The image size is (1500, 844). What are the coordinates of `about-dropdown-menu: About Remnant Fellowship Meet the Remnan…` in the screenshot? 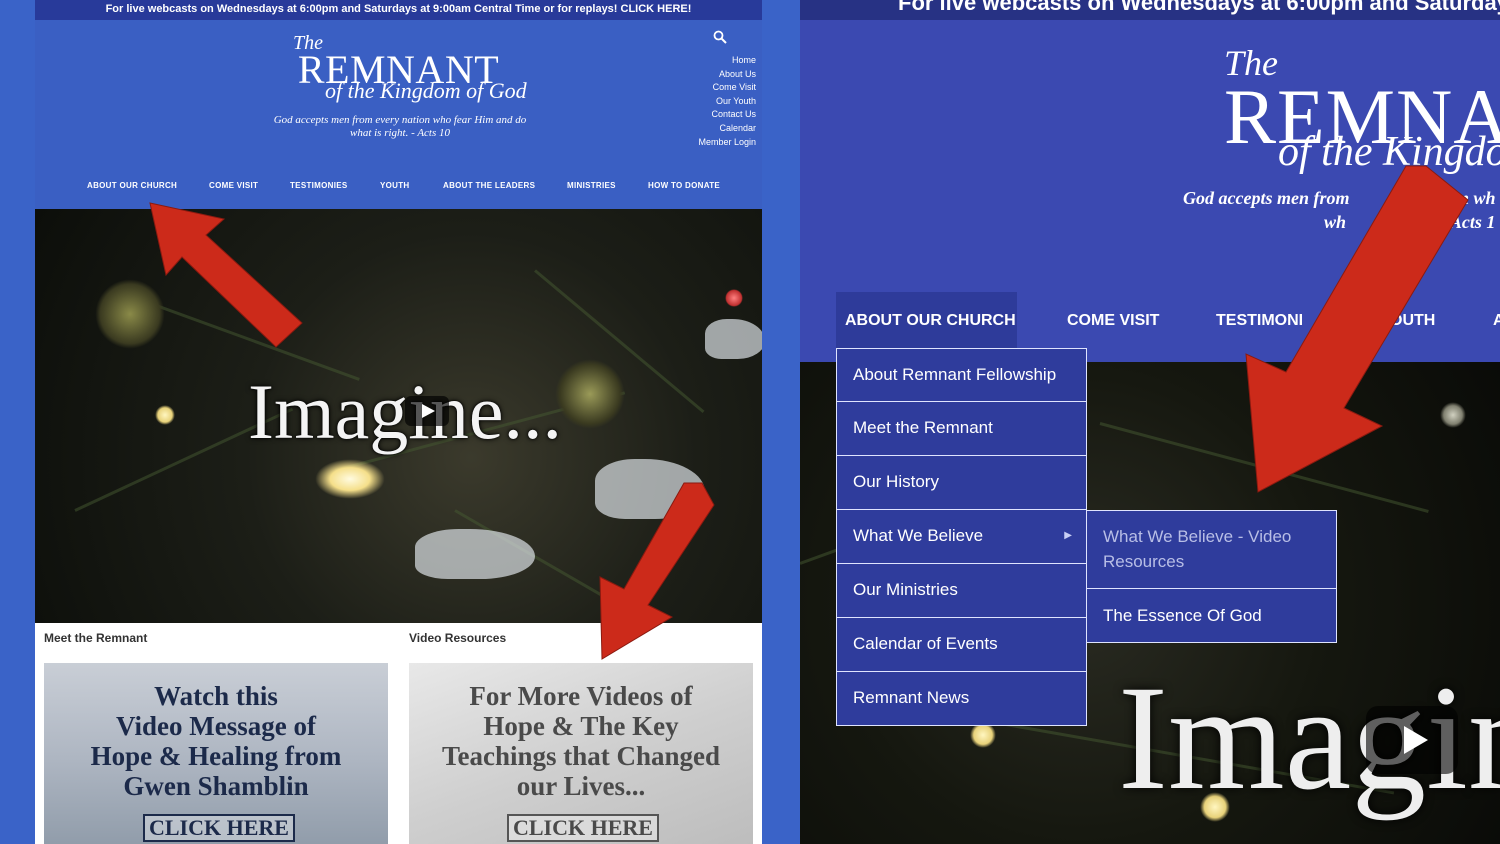 It's located at (961, 537).